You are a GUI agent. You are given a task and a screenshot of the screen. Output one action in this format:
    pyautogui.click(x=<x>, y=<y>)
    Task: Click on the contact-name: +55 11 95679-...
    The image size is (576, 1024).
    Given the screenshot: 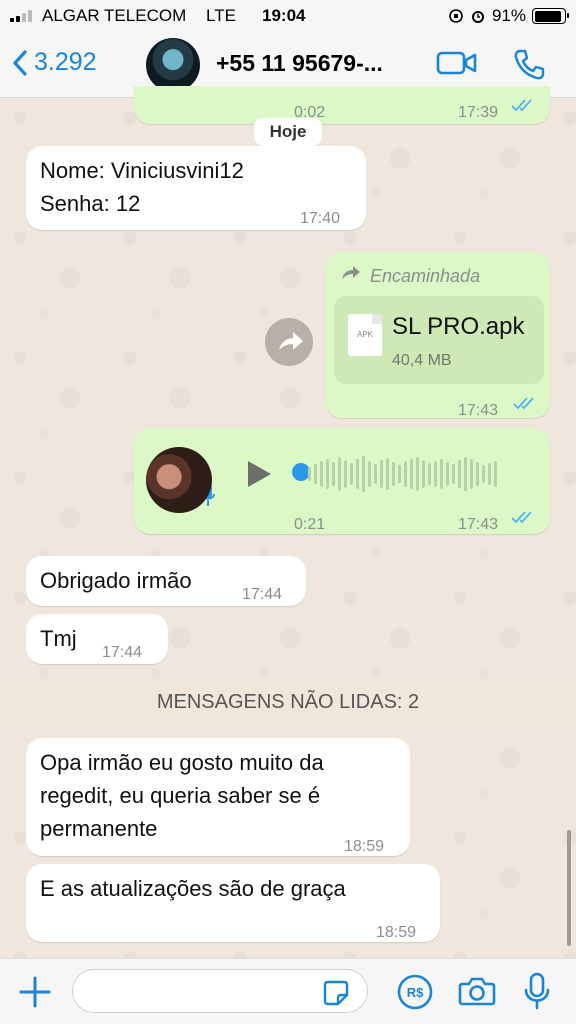 What is the action you would take?
    pyautogui.click(x=299, y=63)
    